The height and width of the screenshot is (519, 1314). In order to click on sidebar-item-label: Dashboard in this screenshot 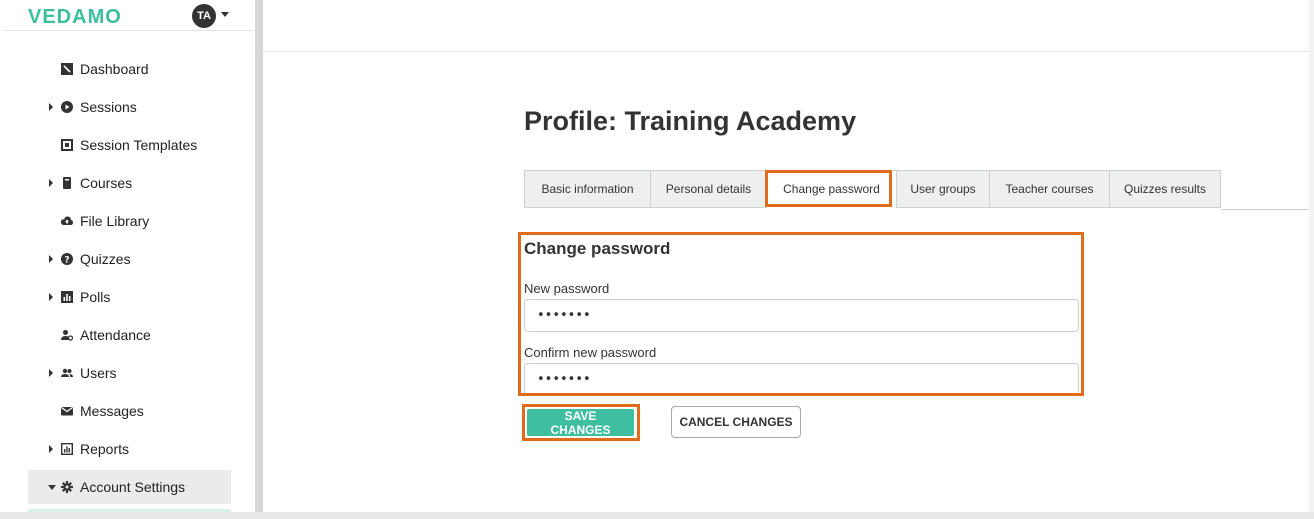, I will do `click(114, 69)`.